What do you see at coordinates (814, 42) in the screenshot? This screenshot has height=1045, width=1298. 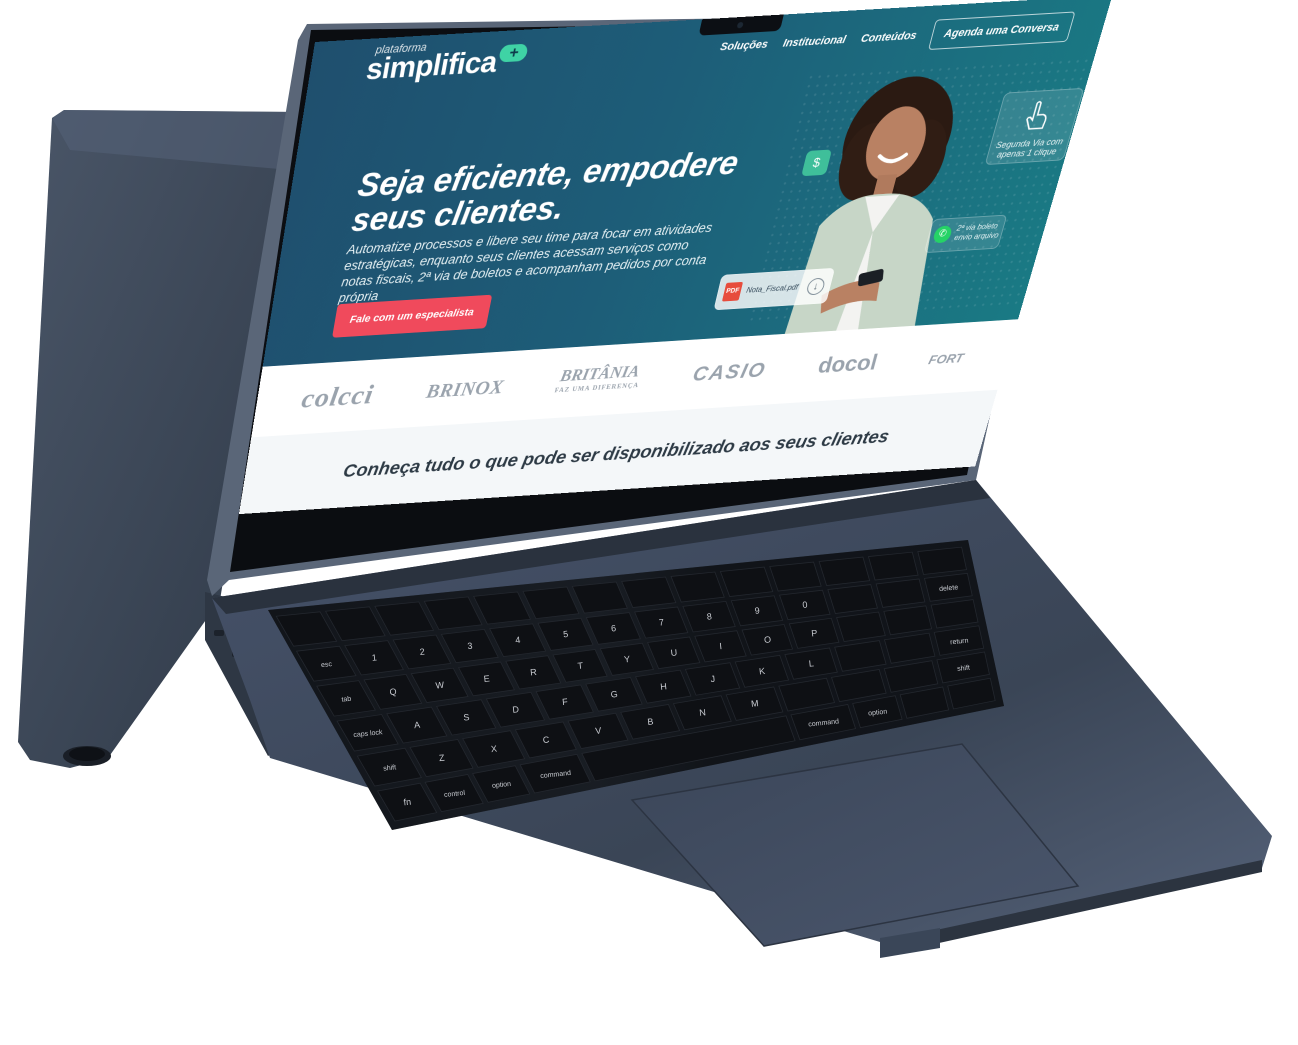 I see `nav-link-institucional: Institucional` at bounding box center [814, 42].